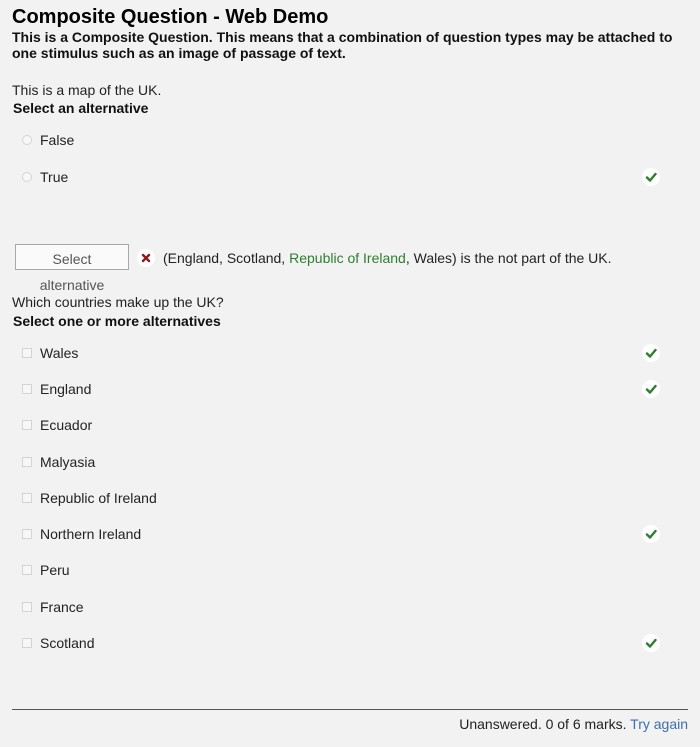 Image resolution: width=700 pixels, height=747 pixels. What do you see at coordinates (57, 140) in the screenshot?
I see `option-label: False` at bounding box center [57, 140].